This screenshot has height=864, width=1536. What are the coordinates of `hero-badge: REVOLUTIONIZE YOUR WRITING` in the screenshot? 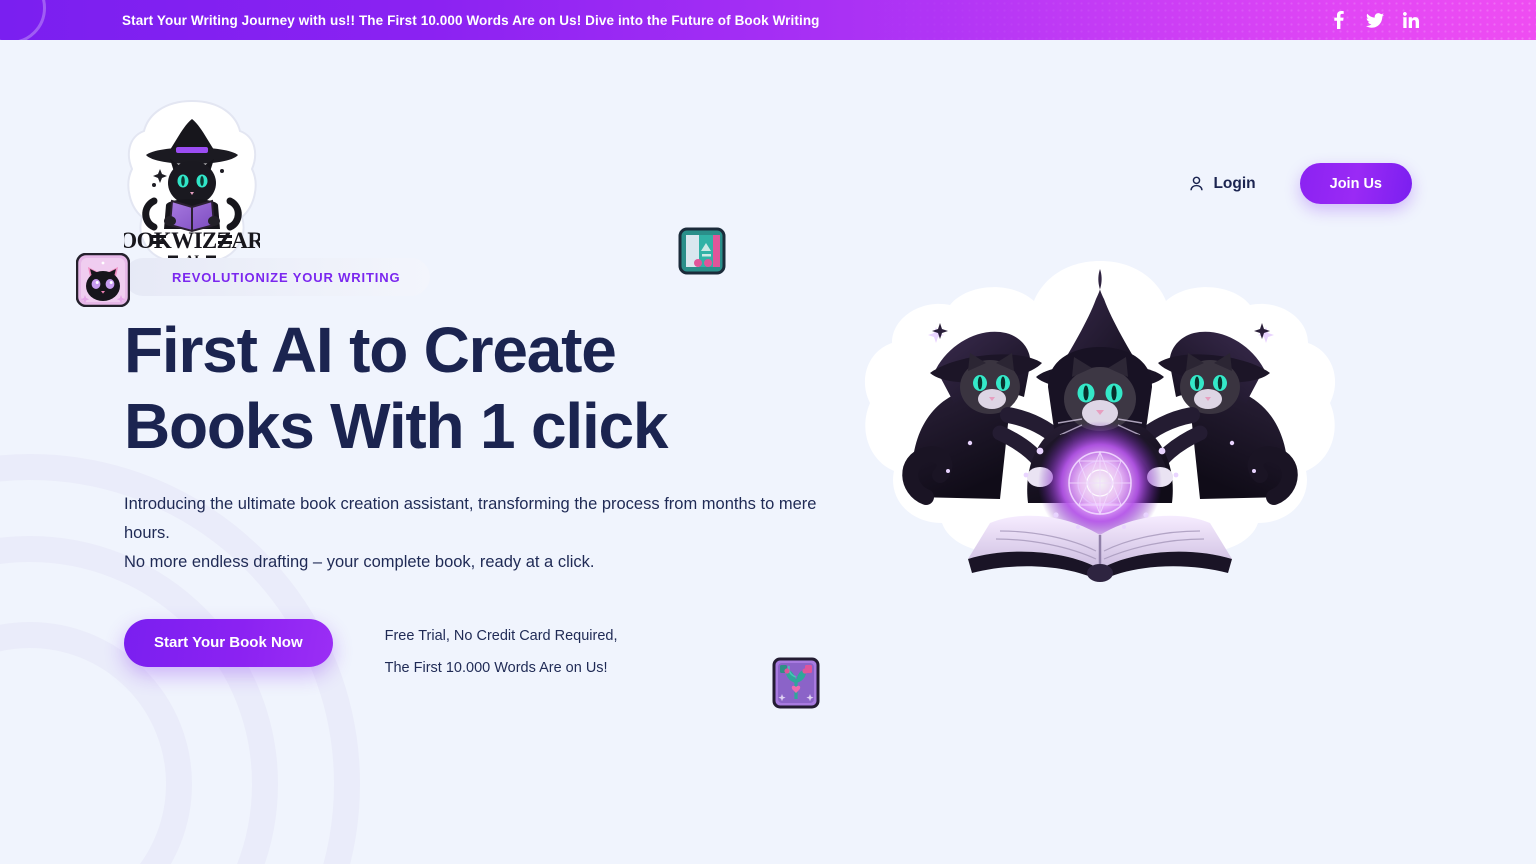 It's located at (277, 277).